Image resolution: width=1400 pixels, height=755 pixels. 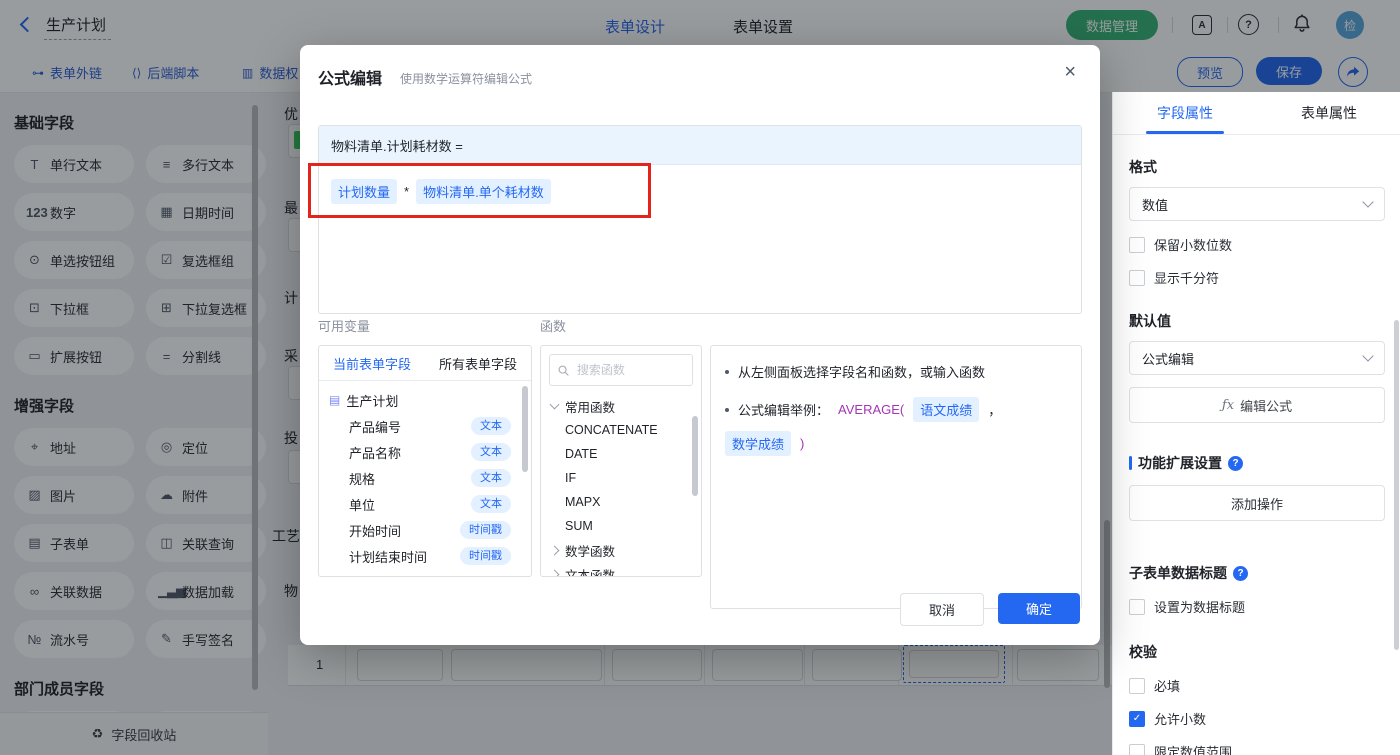 I want to click on properties-tabs: 字段属性 表单属性, so click(x=1256, y=113).